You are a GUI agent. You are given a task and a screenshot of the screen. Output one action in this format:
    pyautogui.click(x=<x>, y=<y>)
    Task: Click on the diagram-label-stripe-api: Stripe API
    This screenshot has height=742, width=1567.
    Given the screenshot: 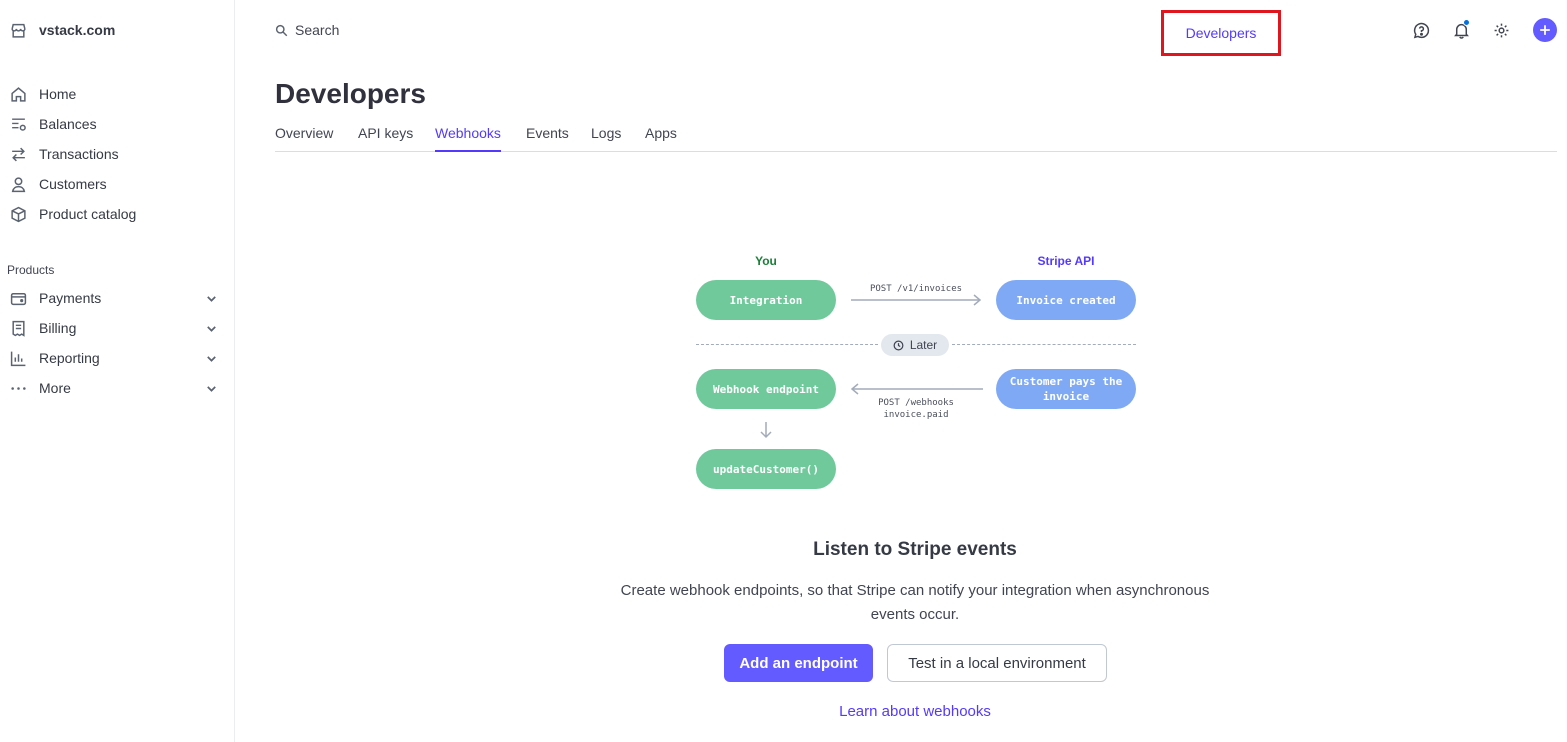 What is the action you would take?
    pyautogui.click(x=1066, y=261)
    